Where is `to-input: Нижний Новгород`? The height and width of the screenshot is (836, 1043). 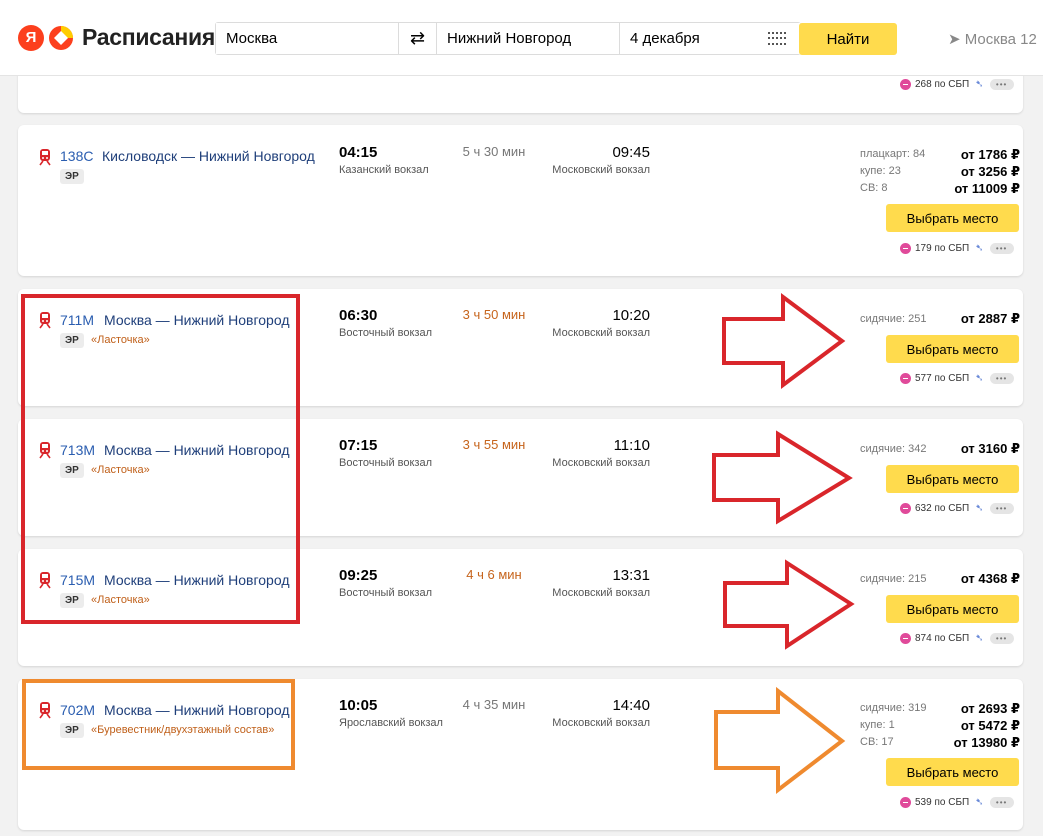 to-input: Нижний Новгород is located at coordinates (528, 38).